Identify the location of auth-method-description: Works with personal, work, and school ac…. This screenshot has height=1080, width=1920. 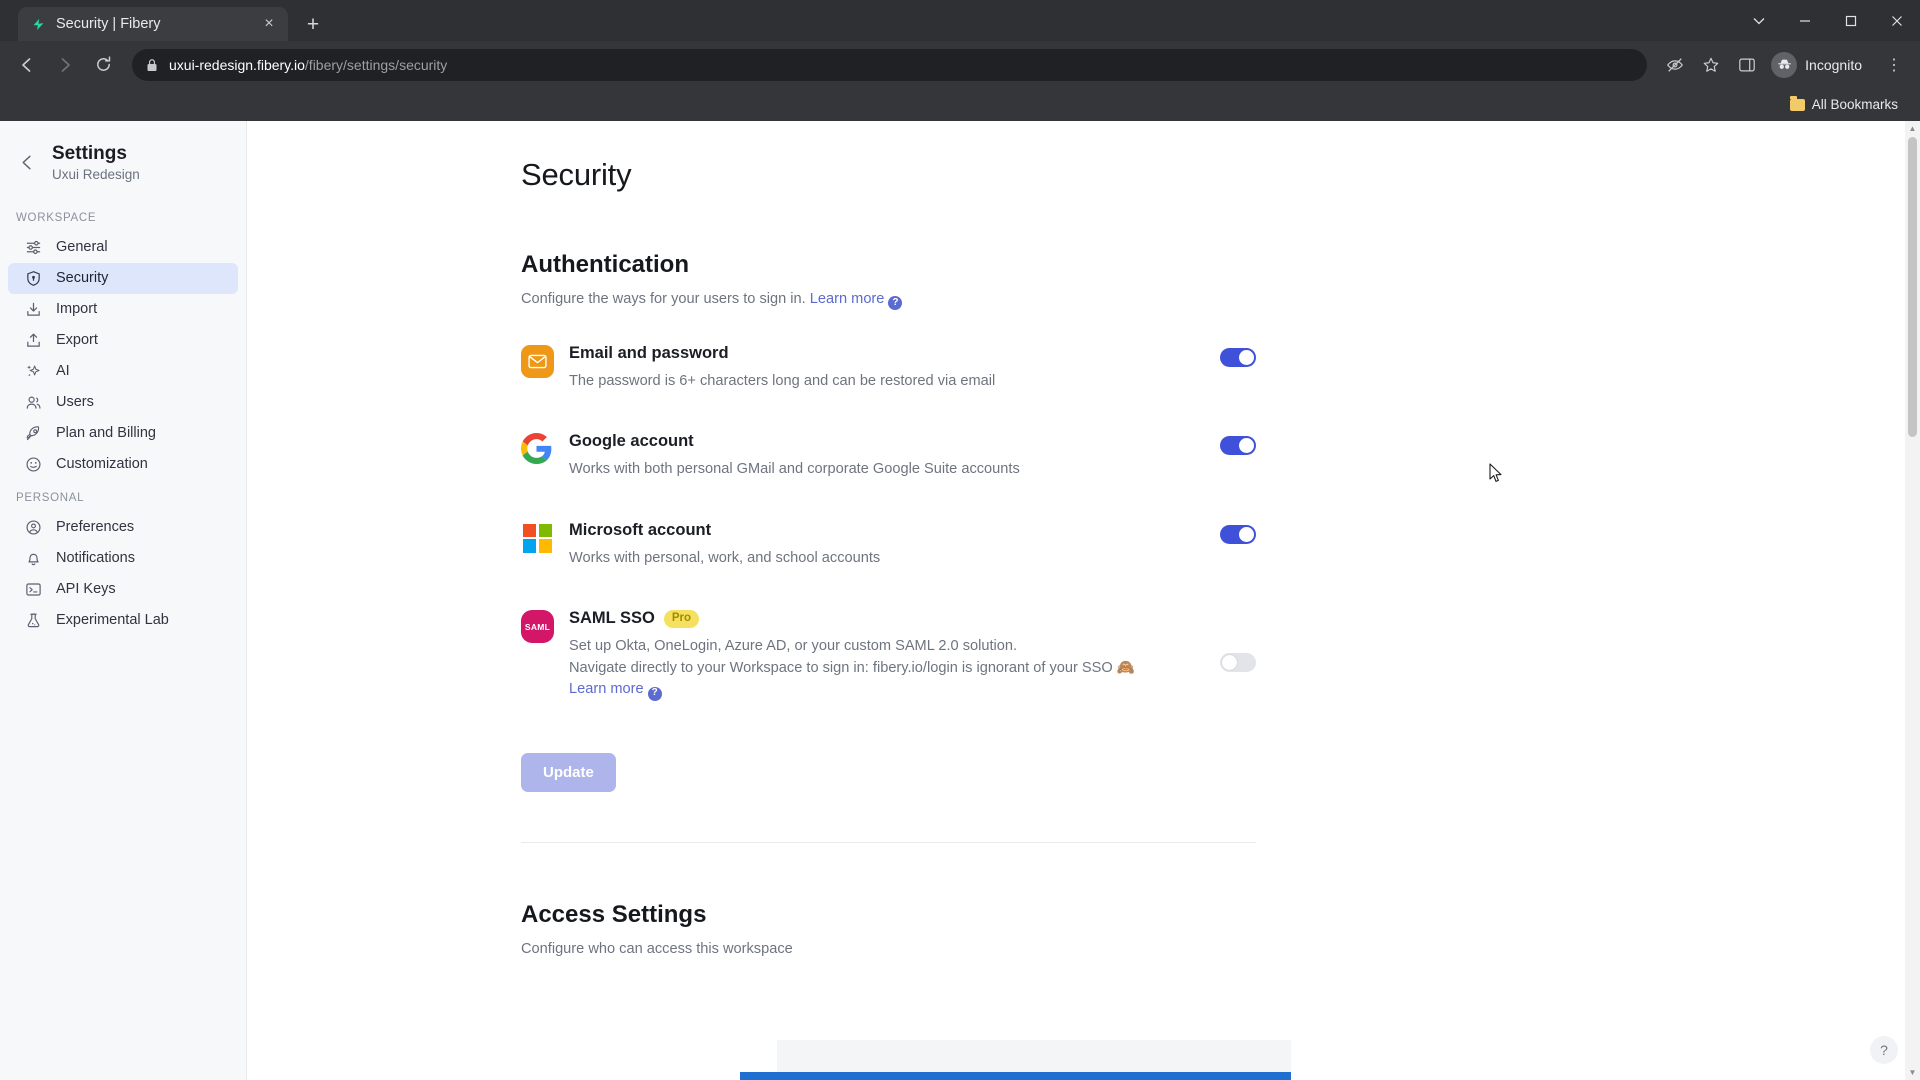
(725, 557).